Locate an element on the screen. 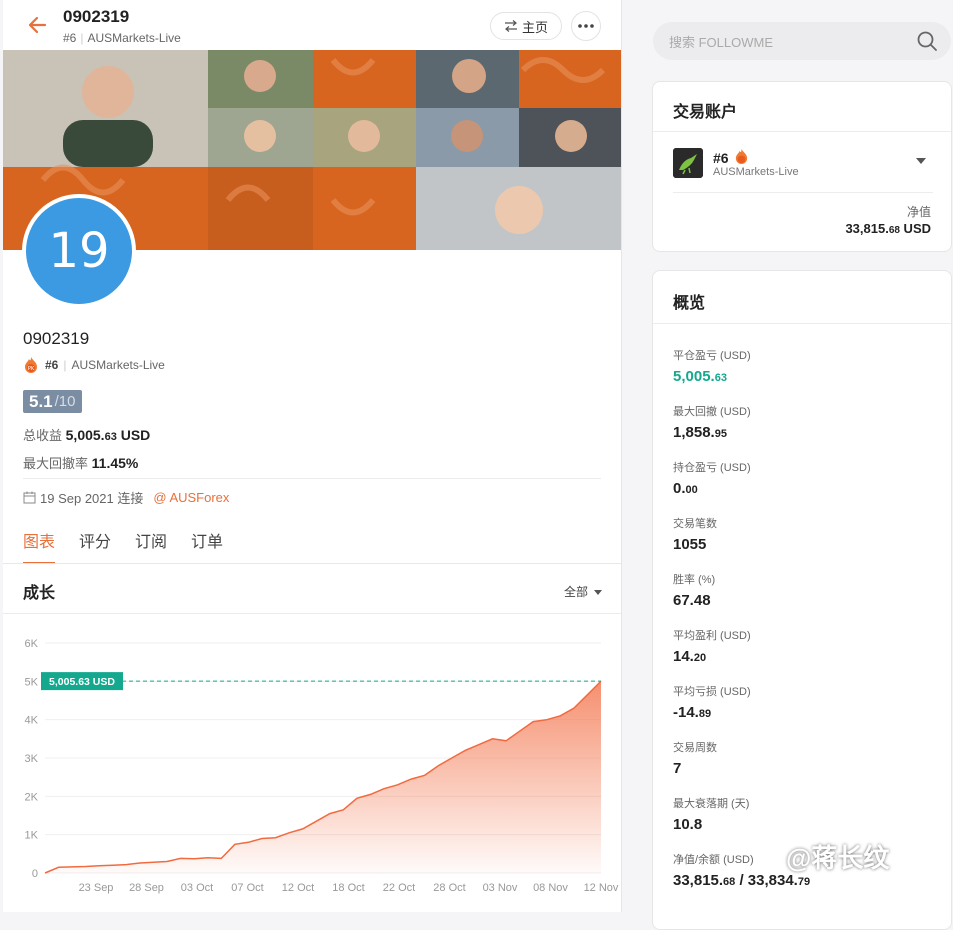 This screenshot has width=953, height=930. page-title: 0902319 is located at coordinates (96, 16).